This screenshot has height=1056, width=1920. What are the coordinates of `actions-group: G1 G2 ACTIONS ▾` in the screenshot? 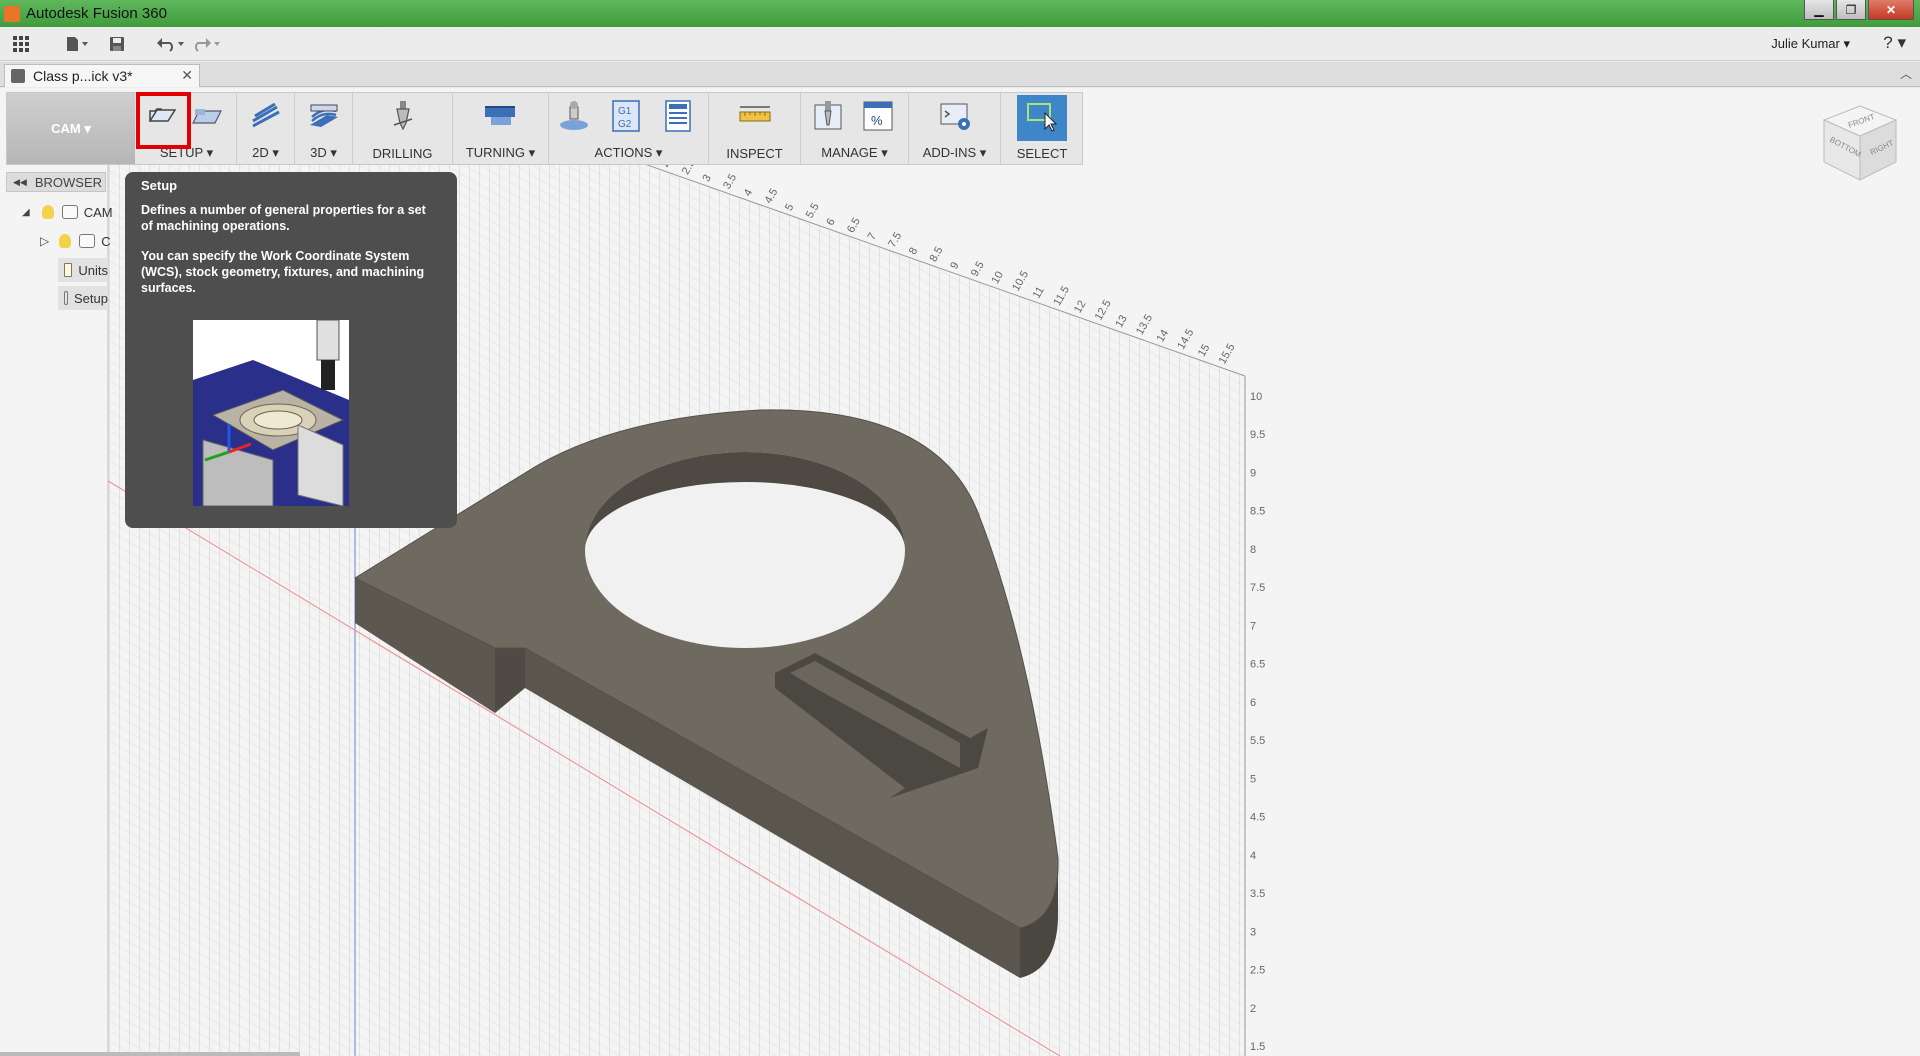 It's located at (629, 128).